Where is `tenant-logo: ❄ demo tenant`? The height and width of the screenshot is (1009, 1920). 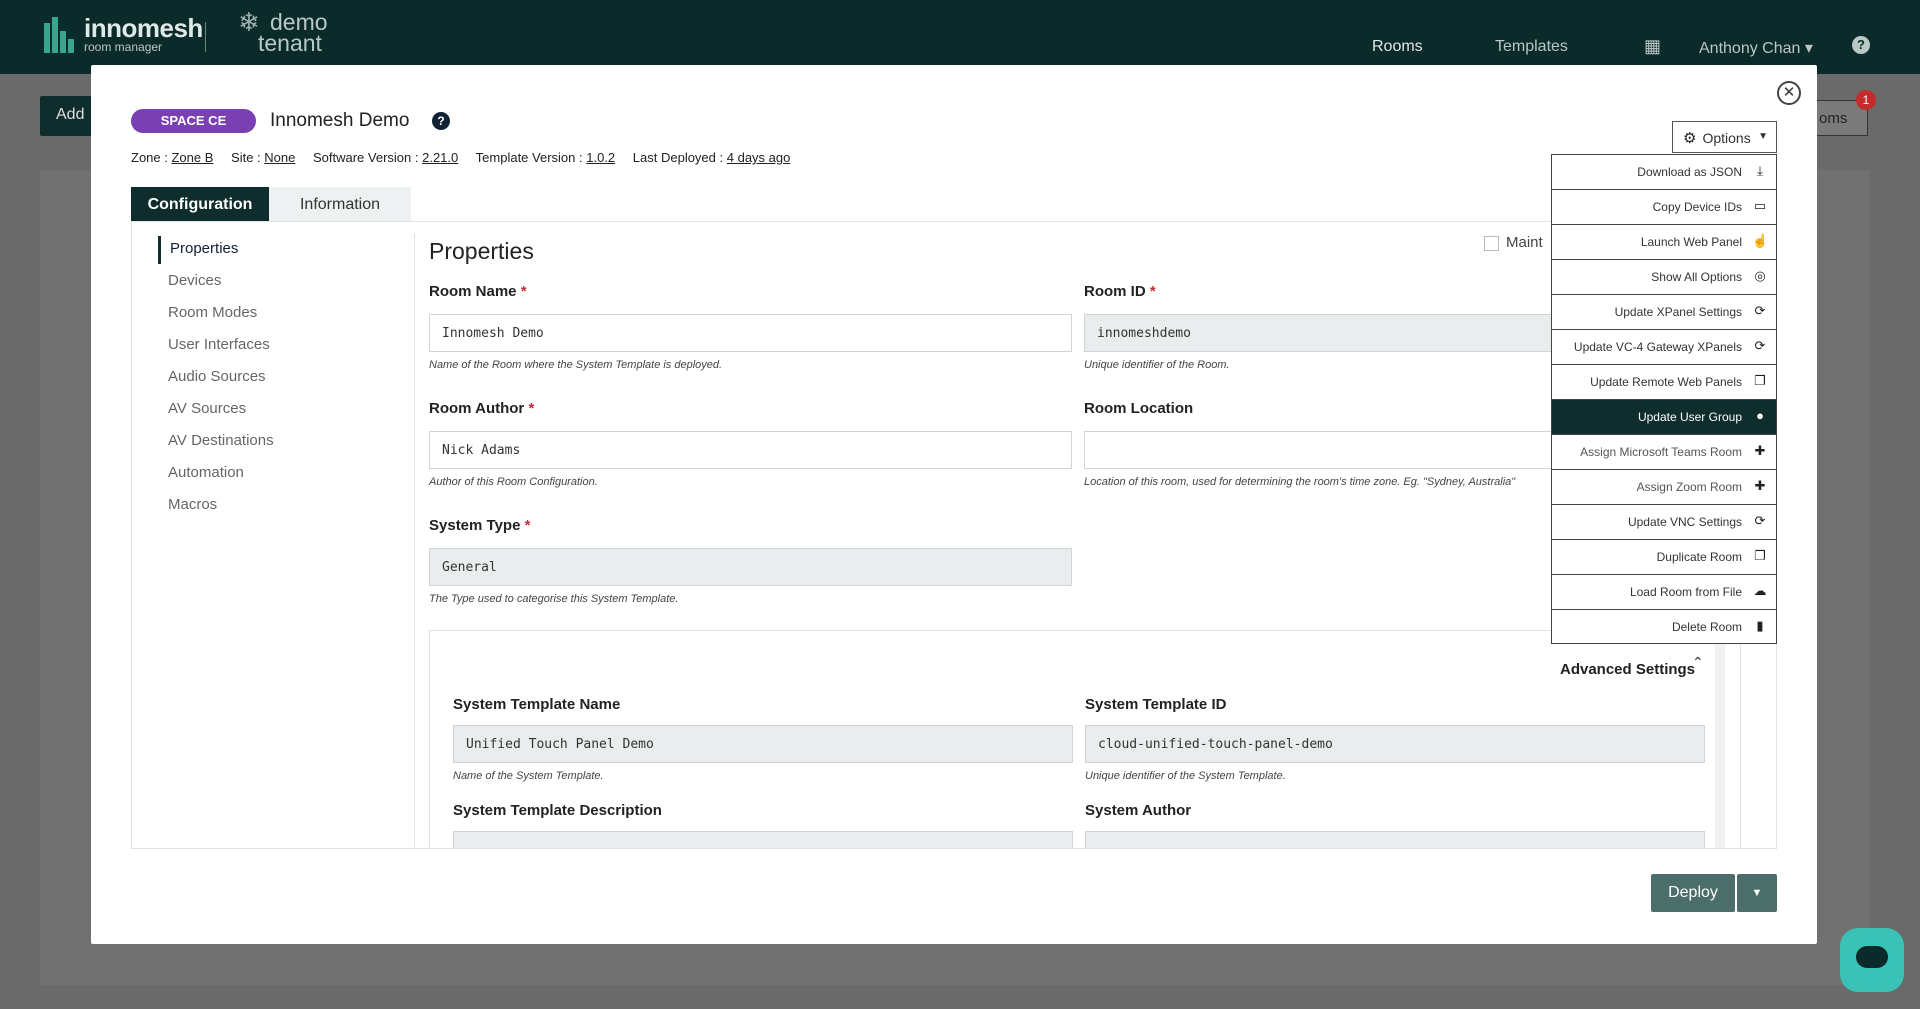
tenant-logo: ❄ demo tenant is located at coordinates (283, 32).